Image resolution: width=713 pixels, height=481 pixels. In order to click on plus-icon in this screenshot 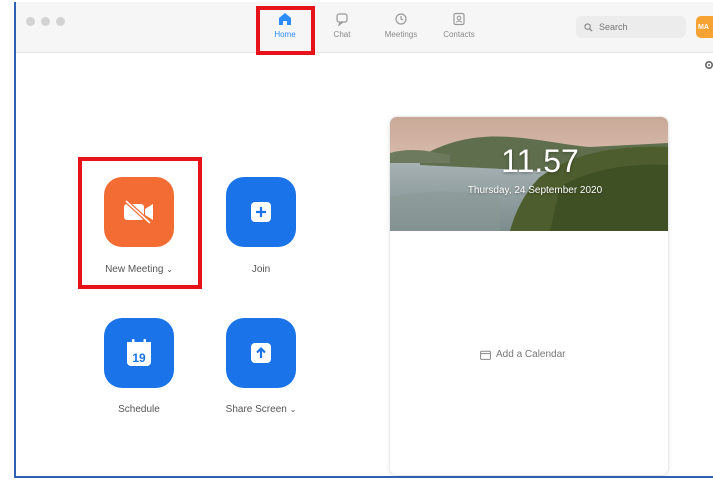, I will do `click(261, 212)`.